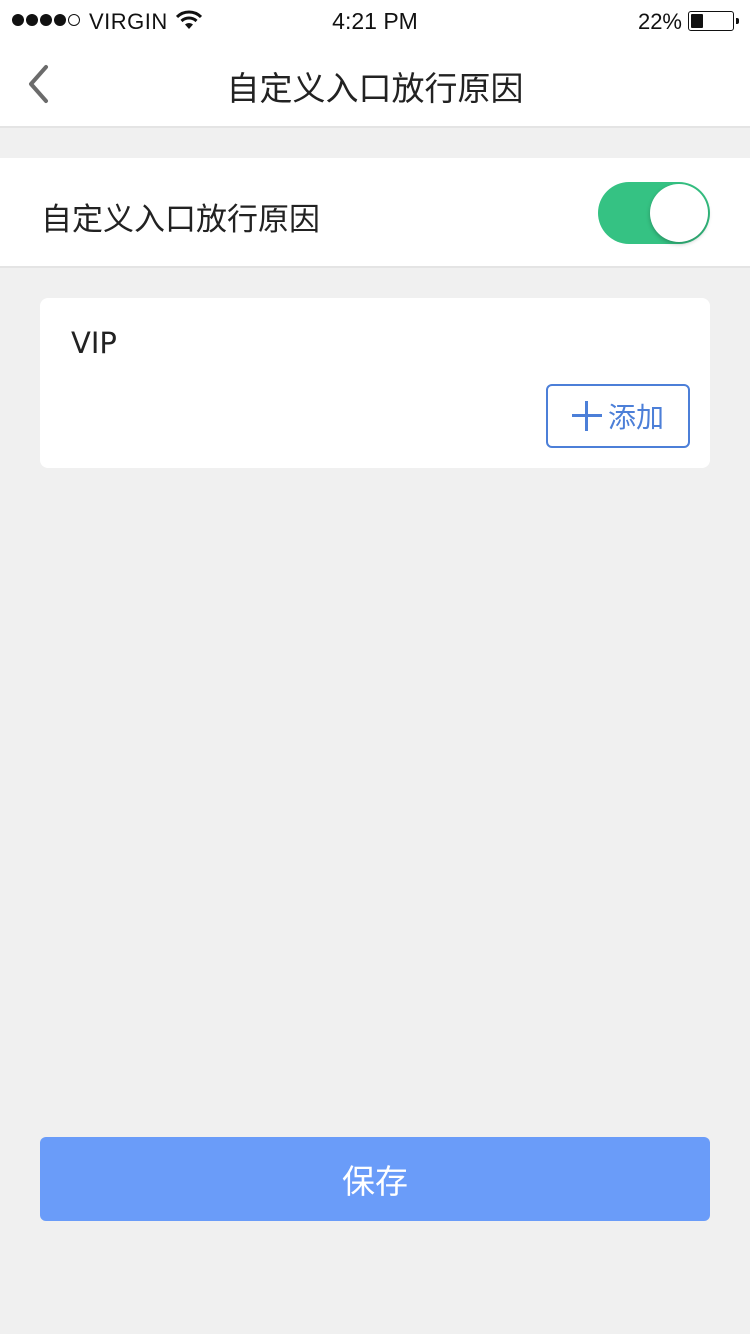 The image size is (750, 1334). Describe the element at coordinates (713, 21) in the screenshot. I see `battery-icon` at that location.